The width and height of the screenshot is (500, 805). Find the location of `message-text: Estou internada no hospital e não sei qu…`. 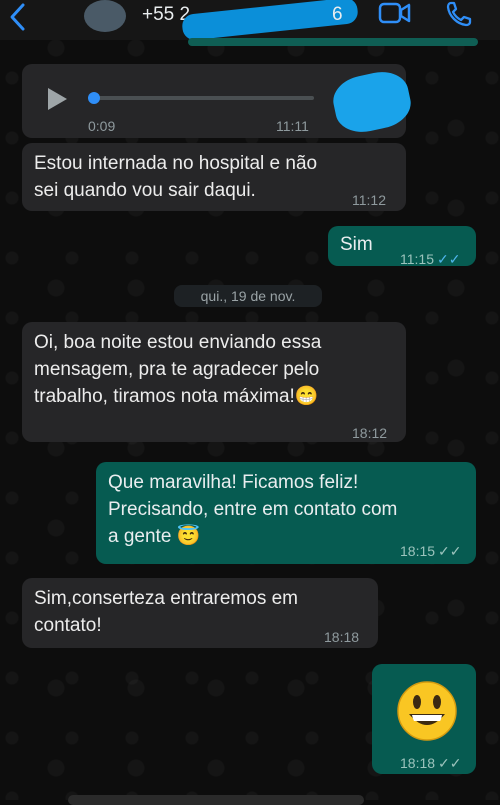

message-text: Estou internada no hospital e não sei qu… is located at coordinates (175, 177).